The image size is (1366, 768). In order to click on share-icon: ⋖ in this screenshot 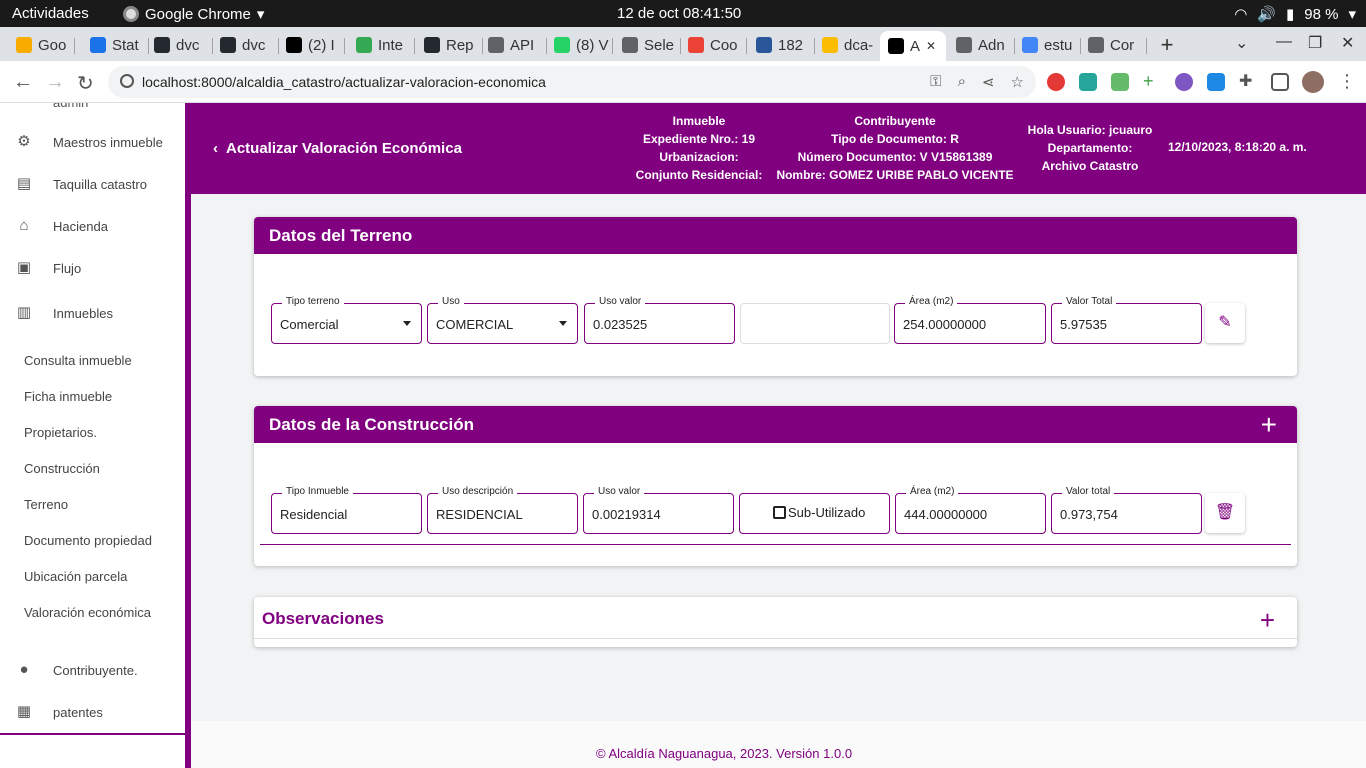, I will do `click(988, 82)`.